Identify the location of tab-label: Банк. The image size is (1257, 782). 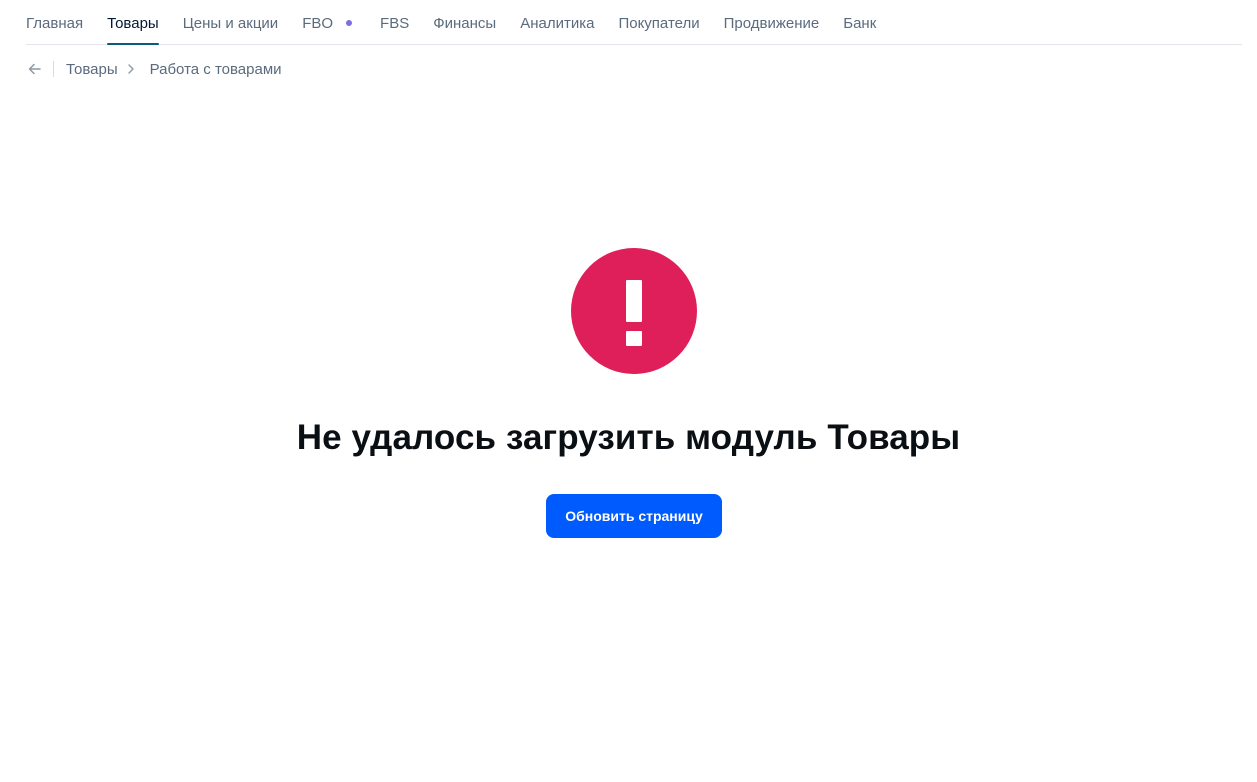
(860, 23).